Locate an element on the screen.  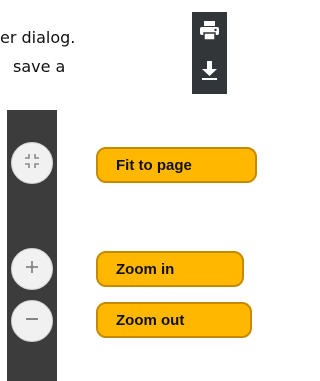
viewer-toolbar is located at coordinates (209, 53).